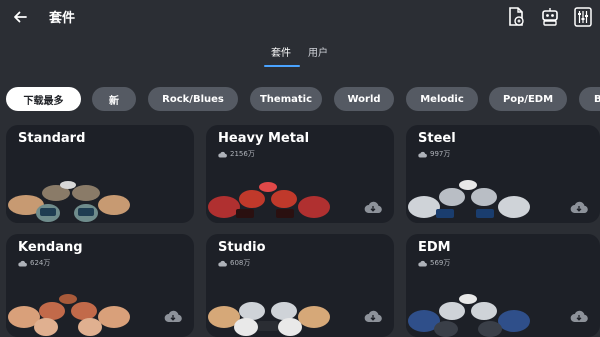  What do you see at coordinates (434, 263) in the screenshot?
I see `download-count: 569万` at bounding box center [434, 263].